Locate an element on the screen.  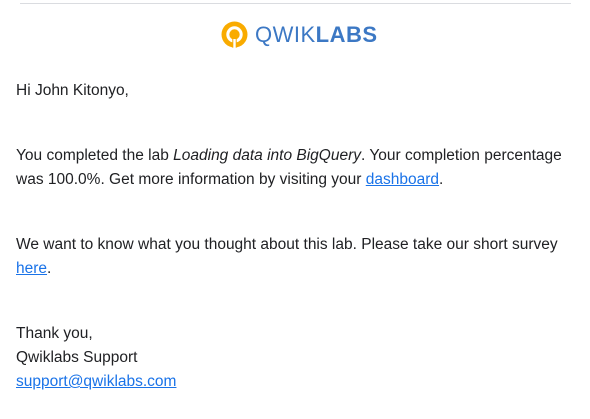
top-divider is located at coordinates (295, 3).